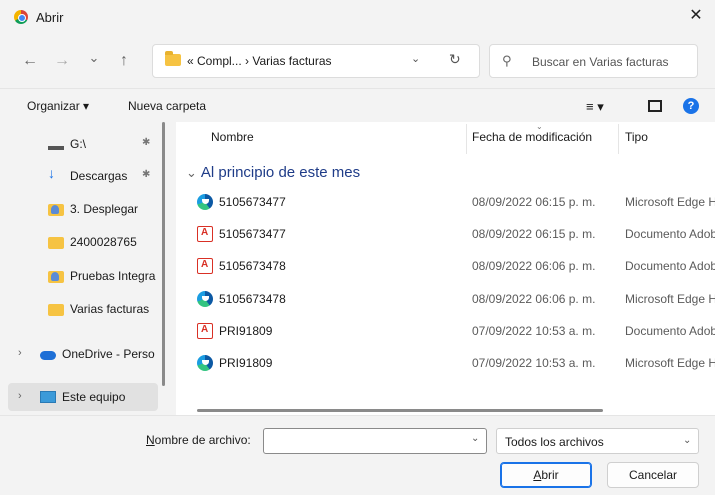  Describe the element at coordinates (357, 105) in the screenshot. I see `command-bar` at that location.